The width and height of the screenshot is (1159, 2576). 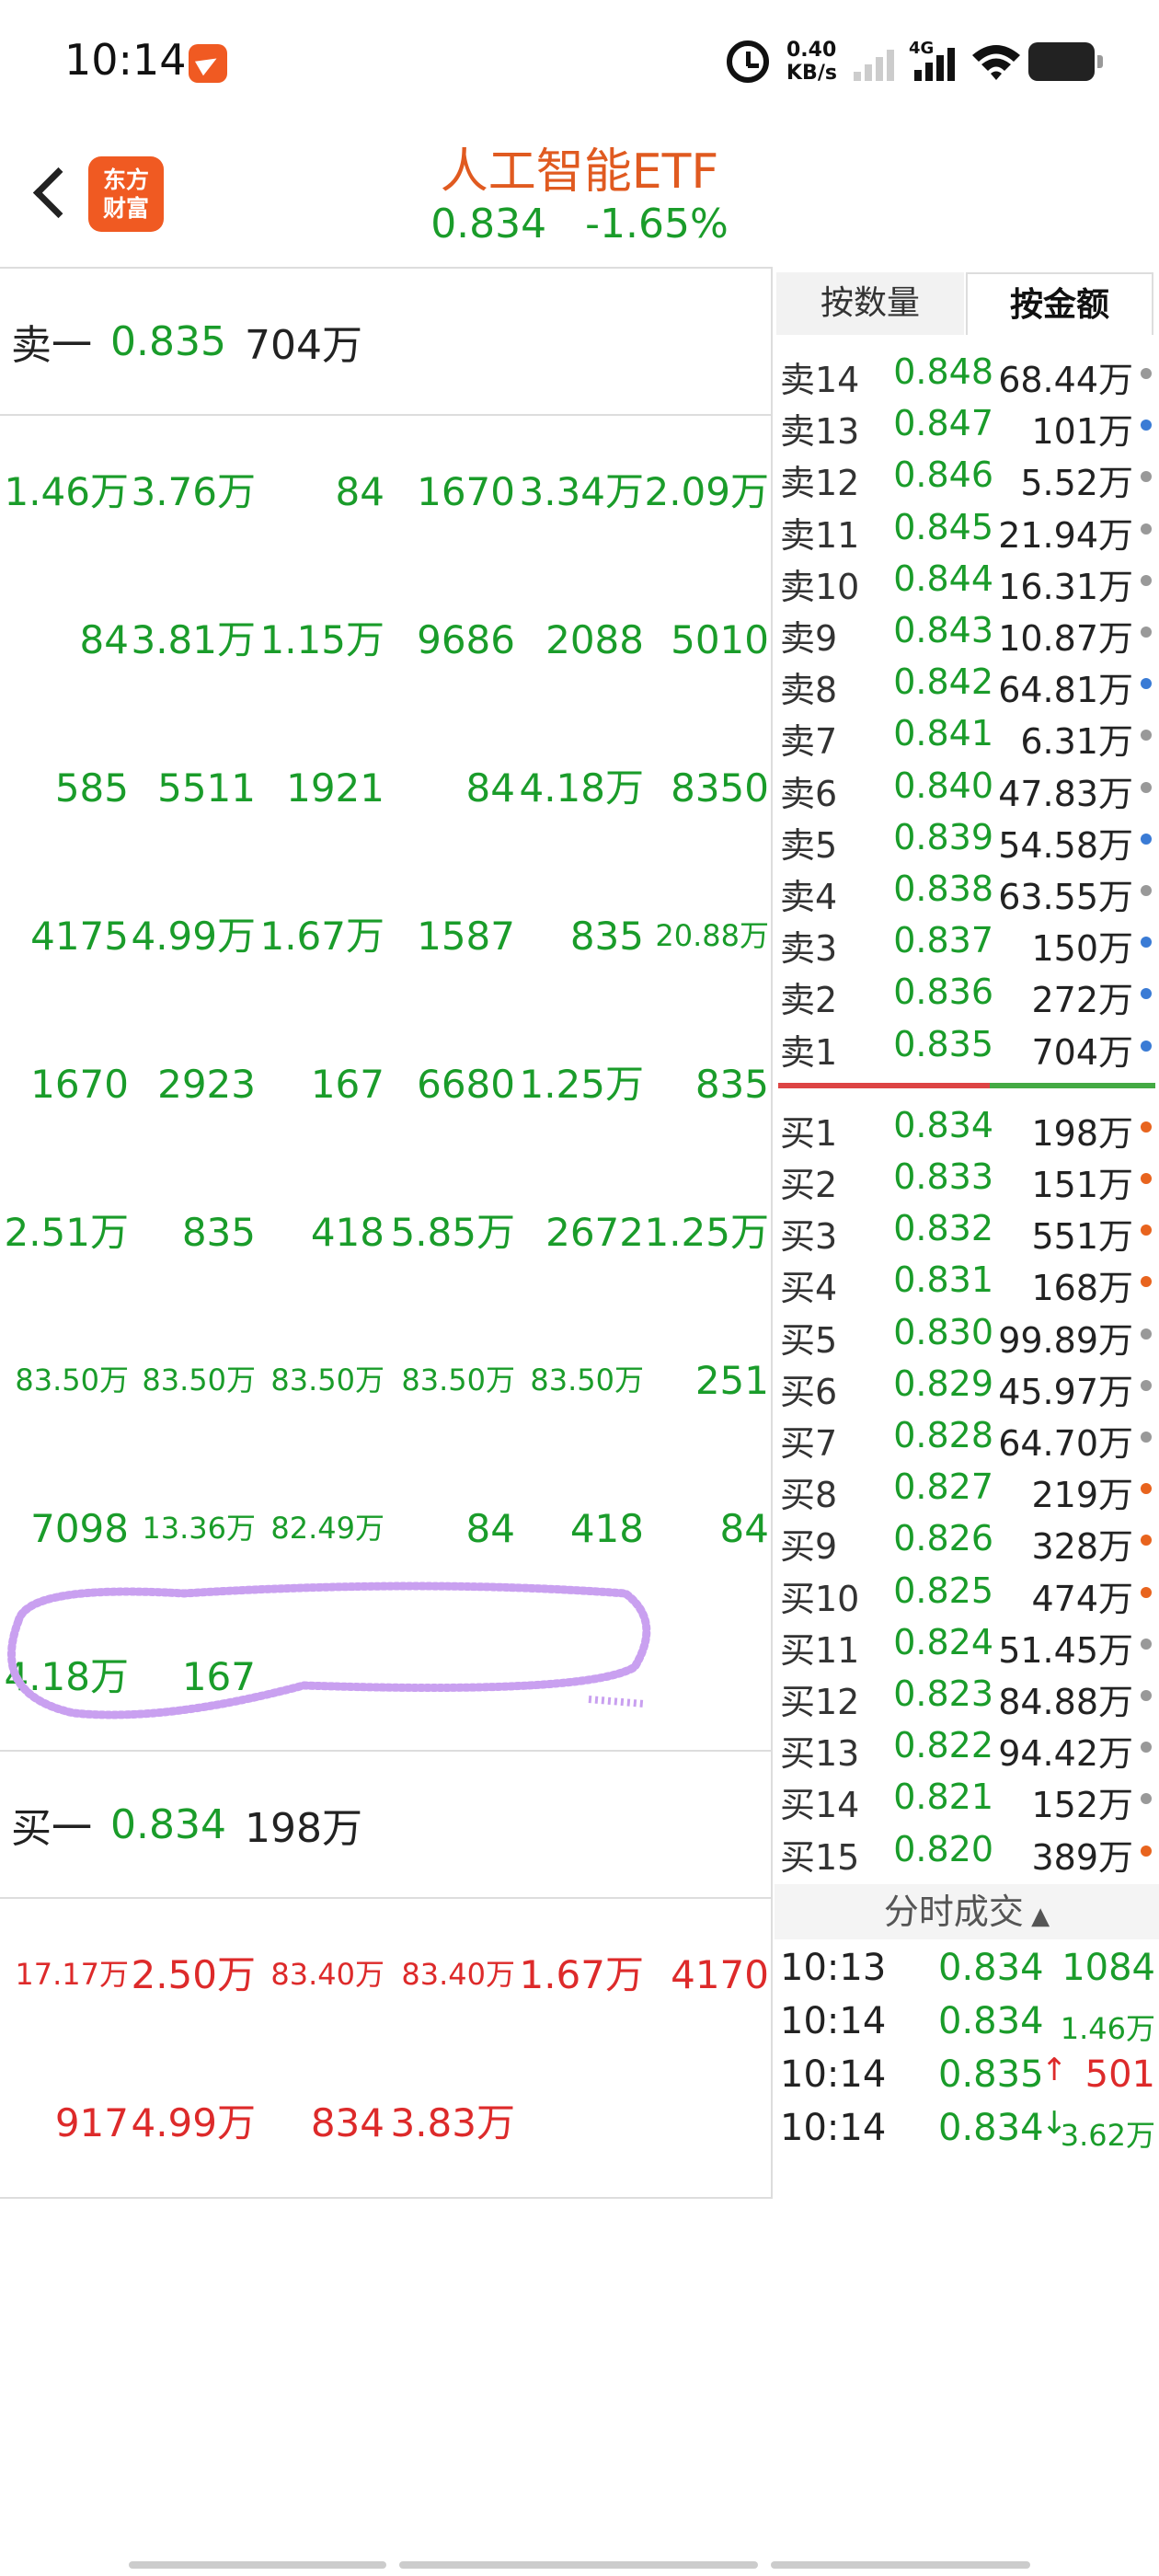 What do you see at coordinates (967, 1334) in the screenshot?
I see `bid-row: 买5 0.830 99.89万` at bounding box center [967, 1334].